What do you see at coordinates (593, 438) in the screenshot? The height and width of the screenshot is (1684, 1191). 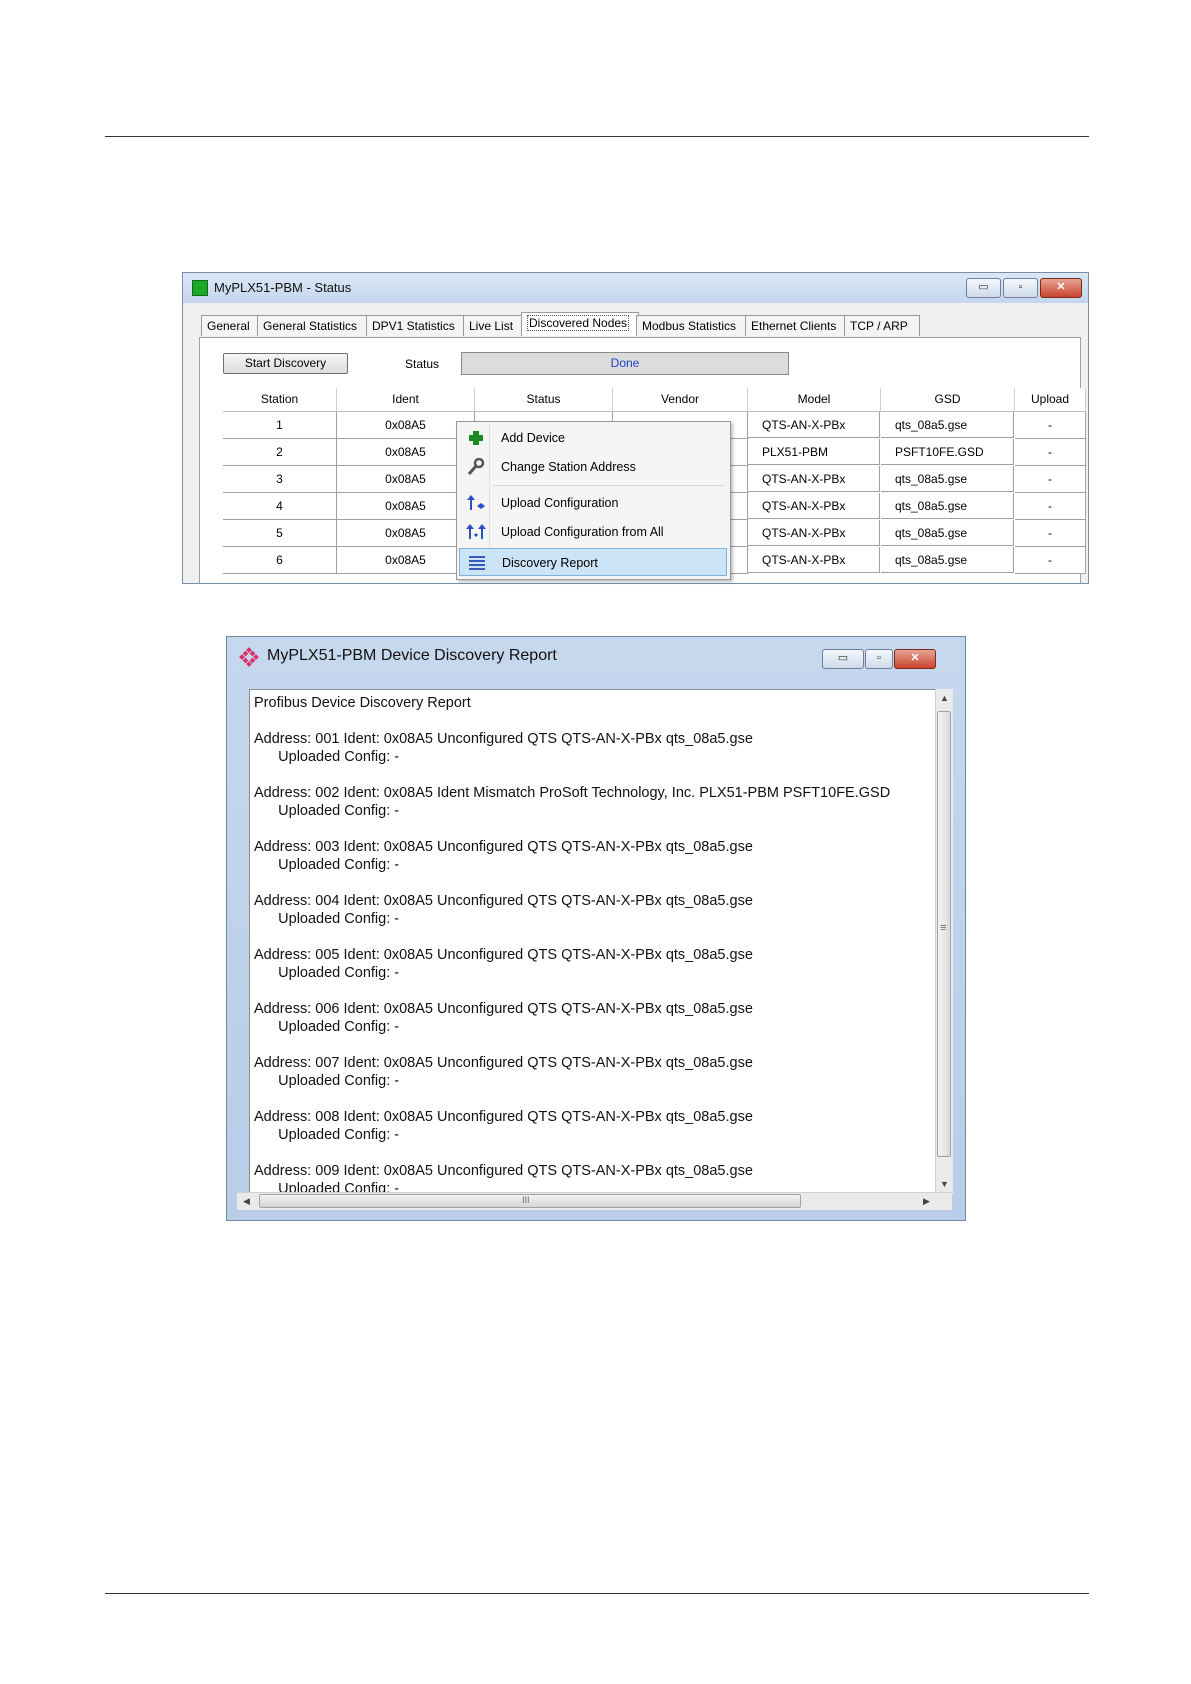 I see `menu-item-add-device: Add Device` at bounding box center [593, 438].